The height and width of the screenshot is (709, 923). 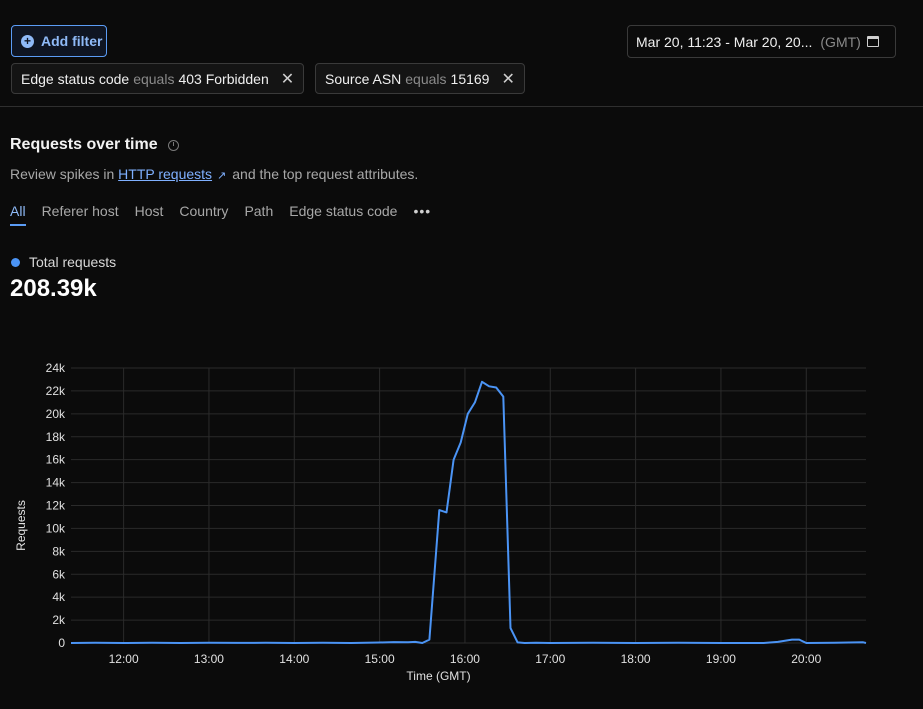 I want to click on http-requests-link: HTTP requests, so click(x=165, y=174).